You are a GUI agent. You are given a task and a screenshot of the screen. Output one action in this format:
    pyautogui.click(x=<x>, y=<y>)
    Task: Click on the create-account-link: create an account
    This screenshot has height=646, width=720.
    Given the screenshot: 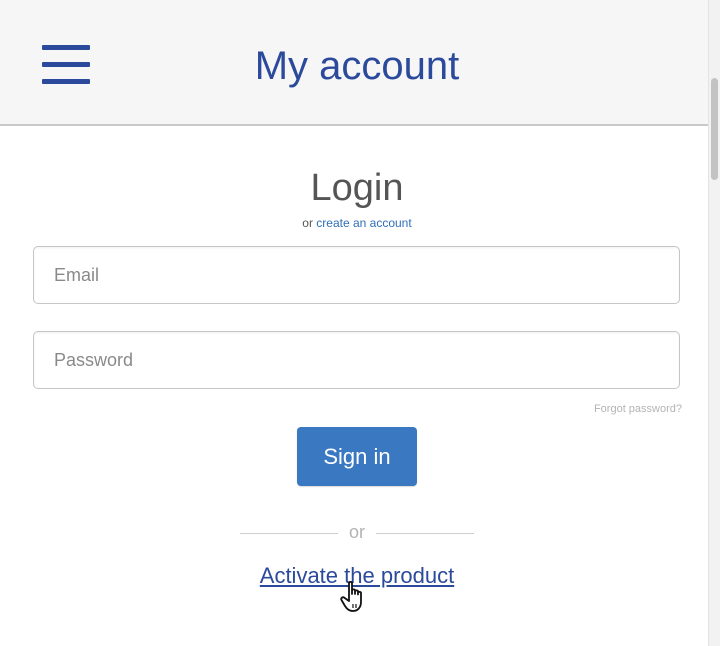 What is the action you would take?
    pyautogui.click(x=363, y=223)
    